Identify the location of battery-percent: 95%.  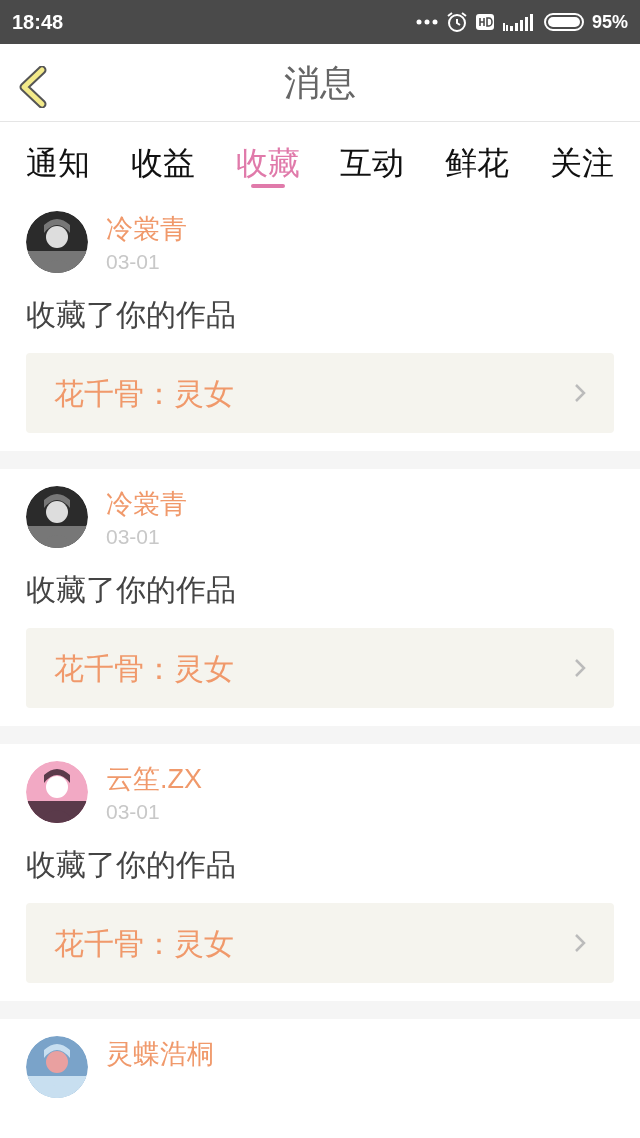
(609, 22).